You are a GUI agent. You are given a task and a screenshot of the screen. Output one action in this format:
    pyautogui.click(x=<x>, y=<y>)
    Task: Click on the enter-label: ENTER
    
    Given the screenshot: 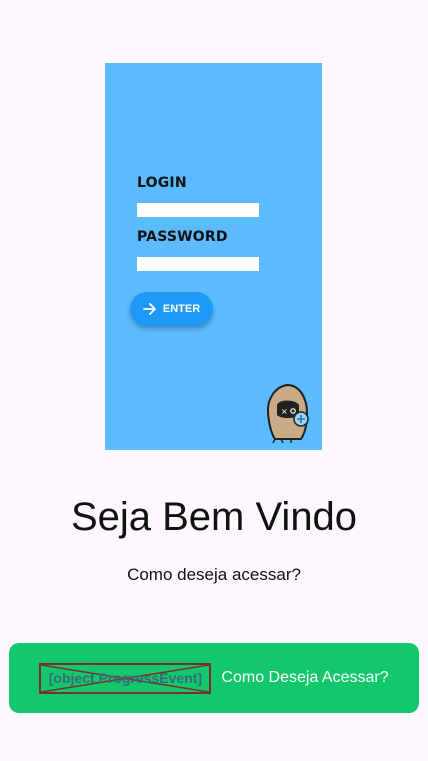 What is the action you would take?
    pyautogui.click(x=181, y=309)
    